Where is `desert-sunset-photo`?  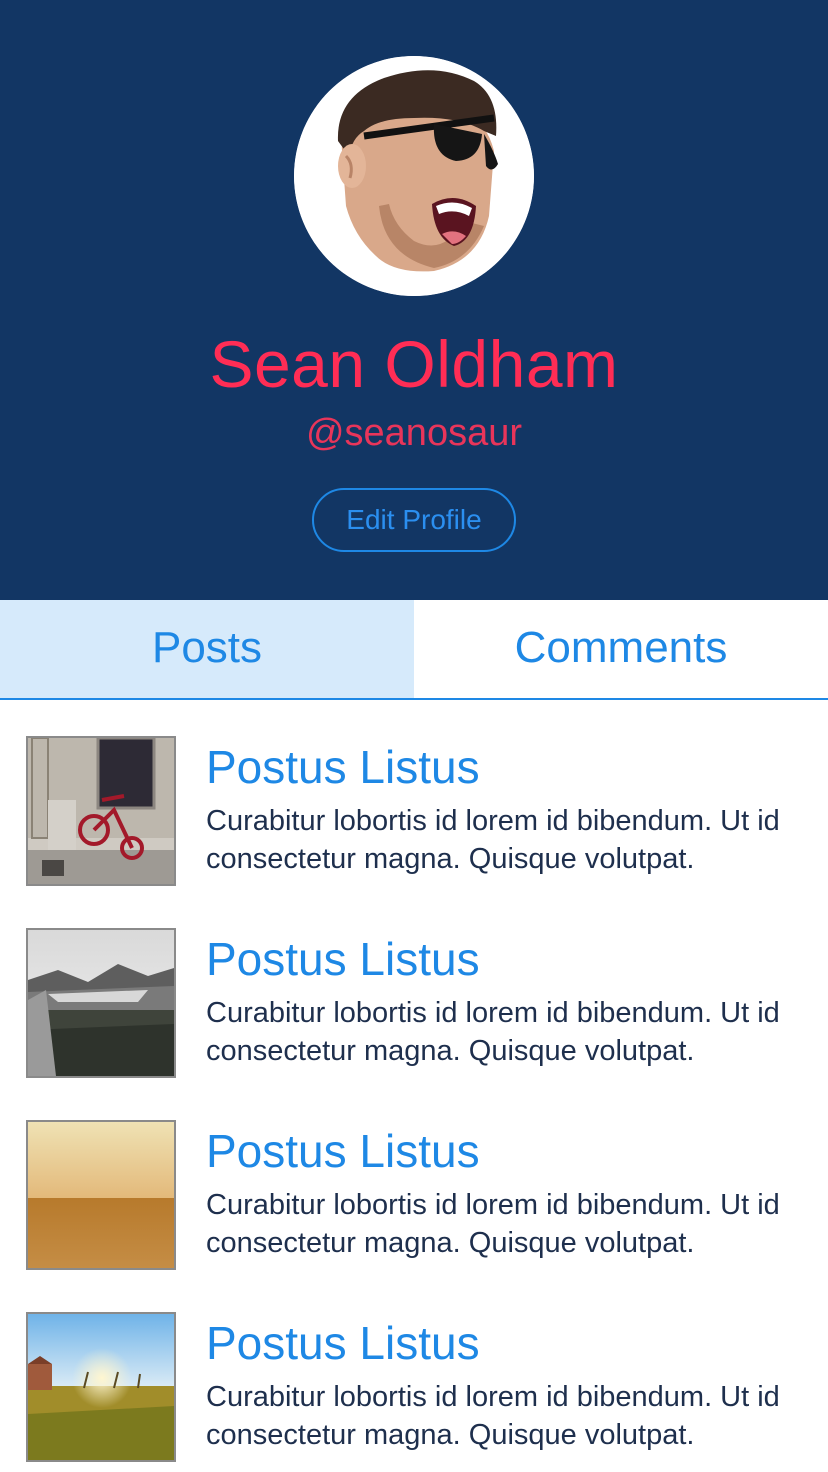
desert-sunset-photo is located at coordinates (101, 1195).